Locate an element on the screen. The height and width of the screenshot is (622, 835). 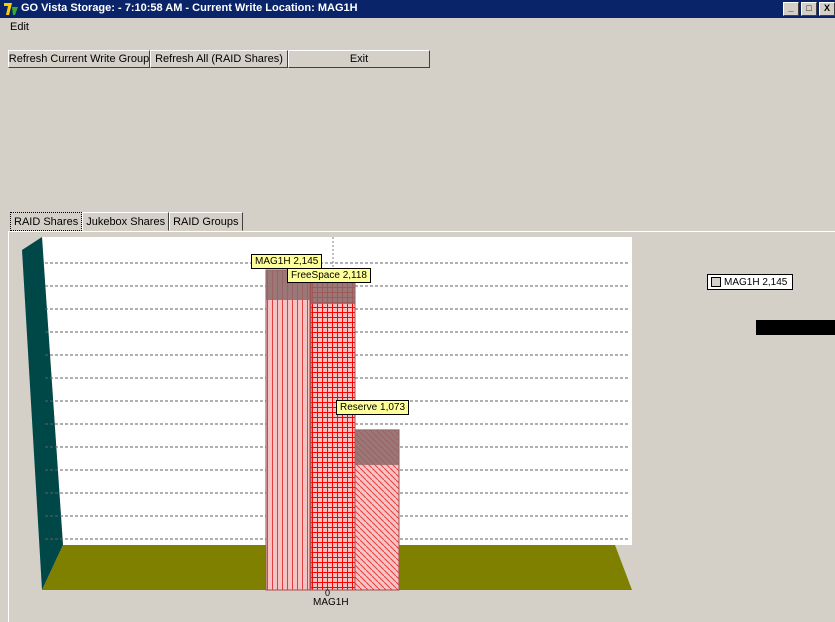
tooltip-freespace: FreeSpace 2,118 is located at coordinates (329, 275).